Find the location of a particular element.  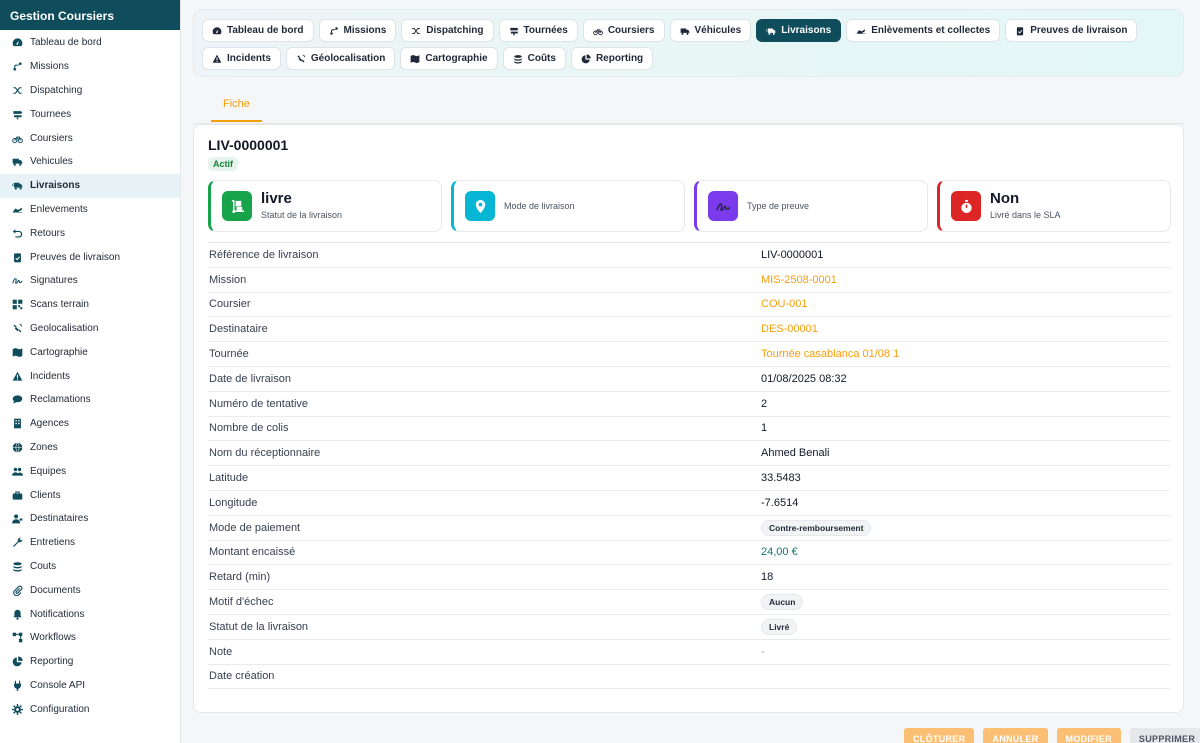

sidebar-item-label: Notifications is located at coordinates (57, 614).